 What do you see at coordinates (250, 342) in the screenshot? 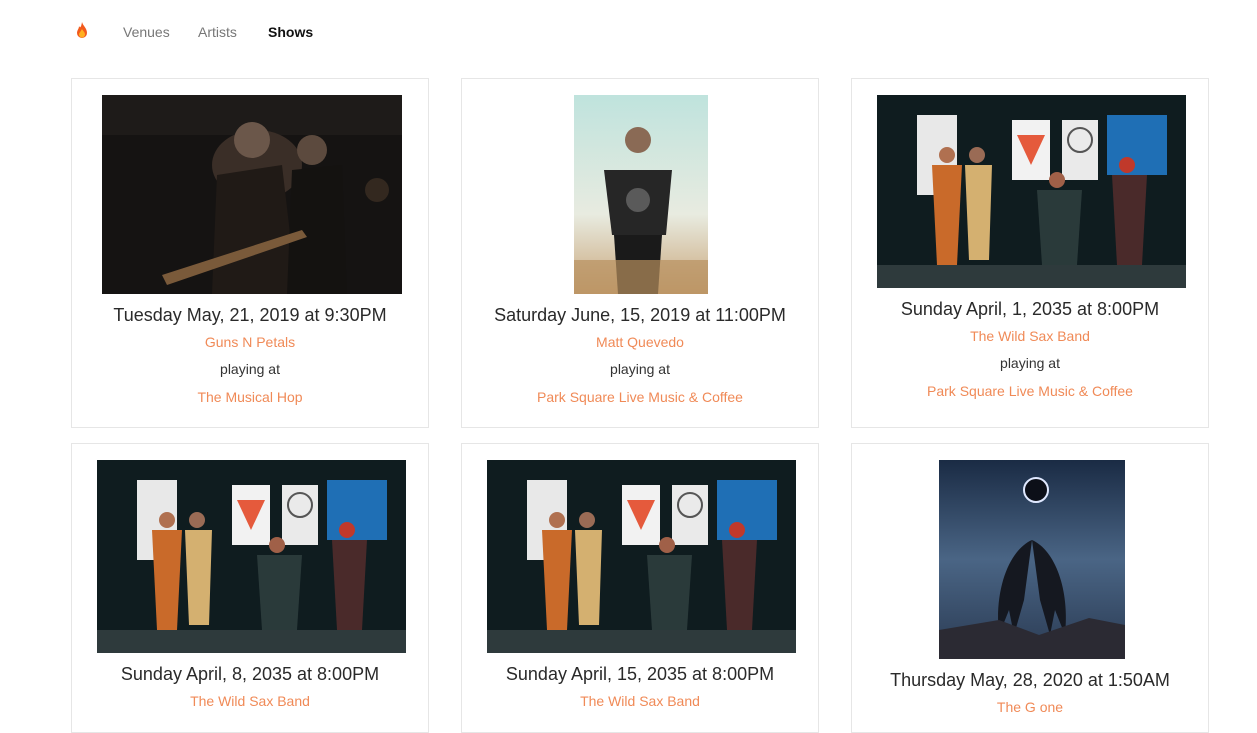
I see `artist-link: Guns N Petals` at bounding box center [250, 342].